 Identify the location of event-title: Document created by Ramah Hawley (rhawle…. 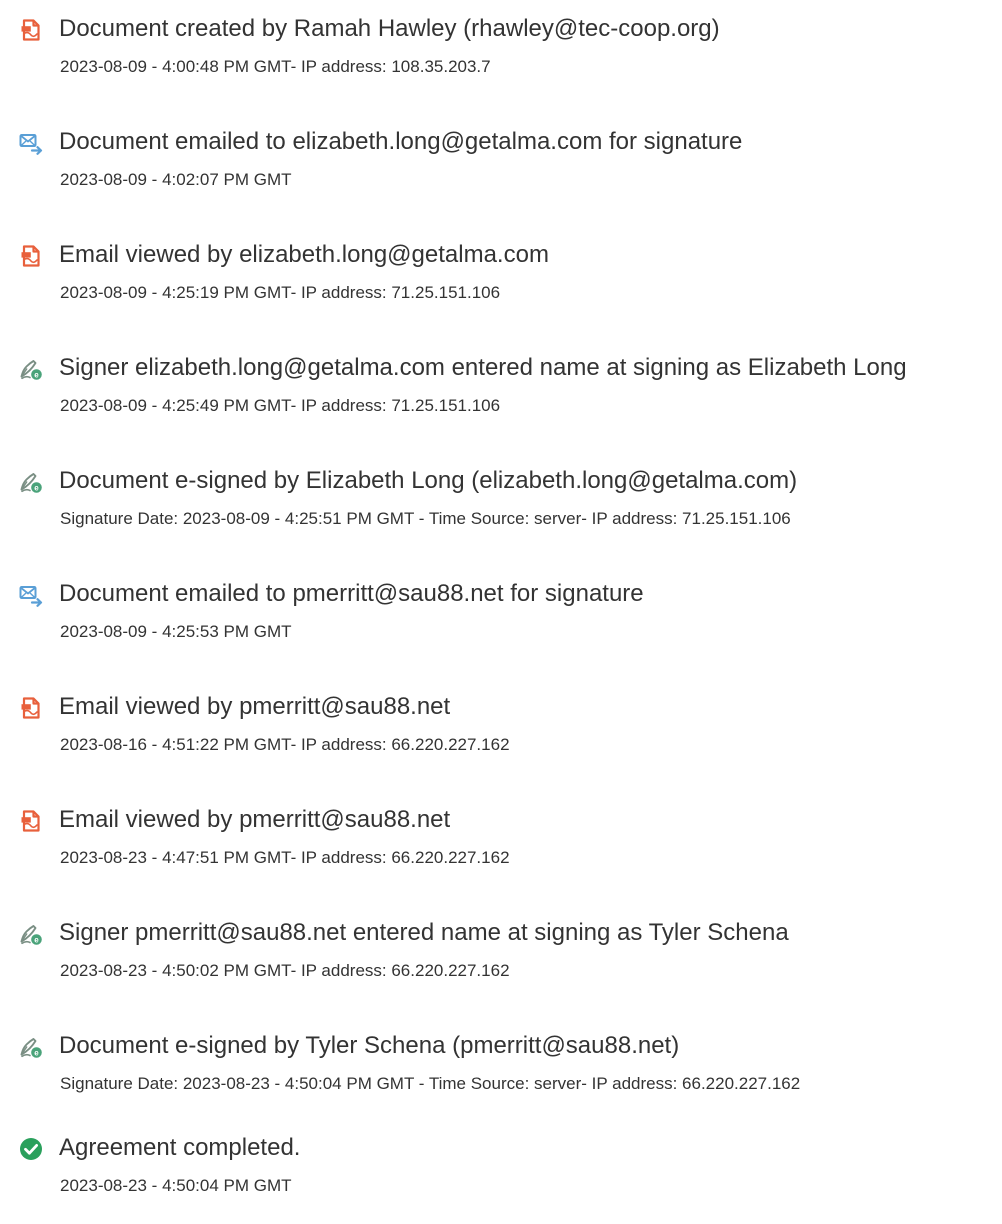
(389, 28).